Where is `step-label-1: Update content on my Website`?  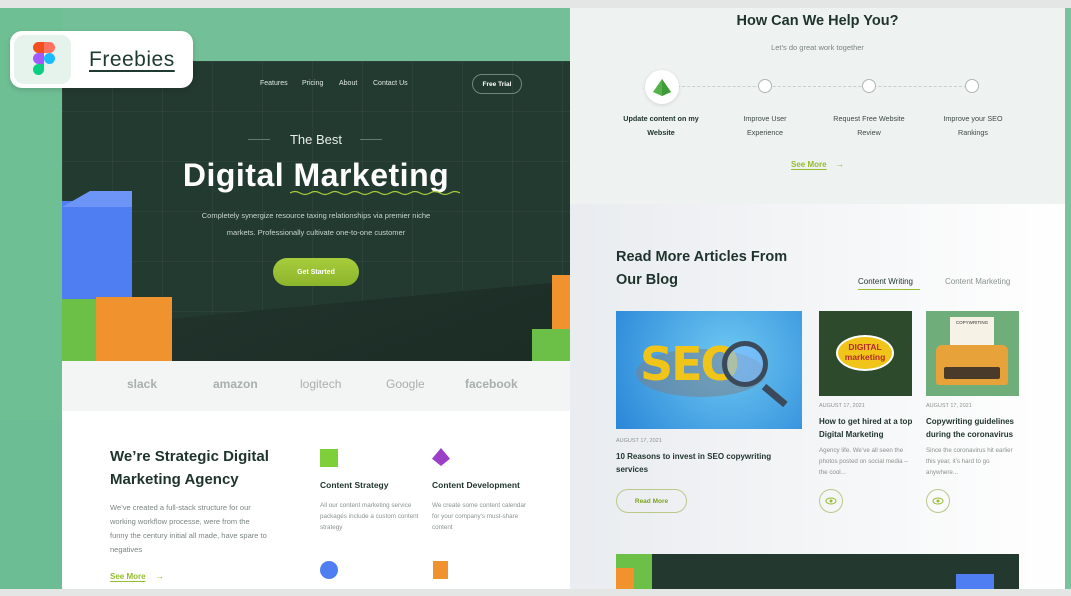
step-label-1: Update content on my Website is located at coordinates (661, 126).